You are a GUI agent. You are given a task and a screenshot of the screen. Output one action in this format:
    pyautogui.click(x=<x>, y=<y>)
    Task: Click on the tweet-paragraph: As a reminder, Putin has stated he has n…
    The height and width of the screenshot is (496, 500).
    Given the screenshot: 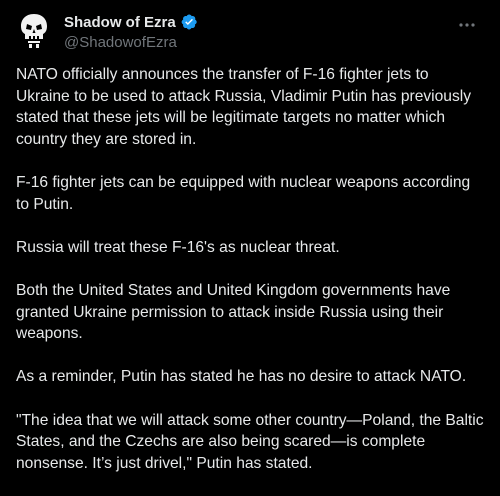 What is the action you would take?
    pyautogui.click(x=241, y=377)
    